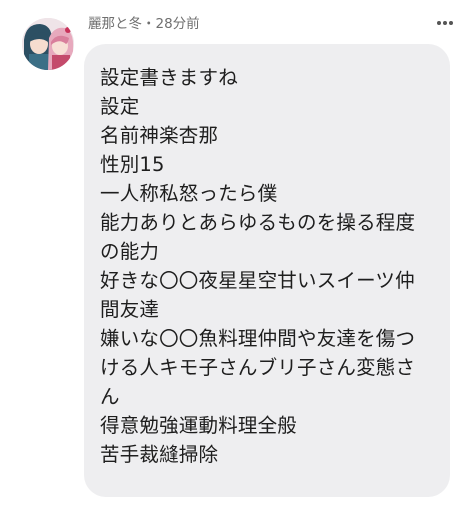  What do you see at coordinates (258, 367) in the screenshot?
I see `message-line: ける人キモ子さんブリ子さん変態さ` at bounding box center [258, 367].